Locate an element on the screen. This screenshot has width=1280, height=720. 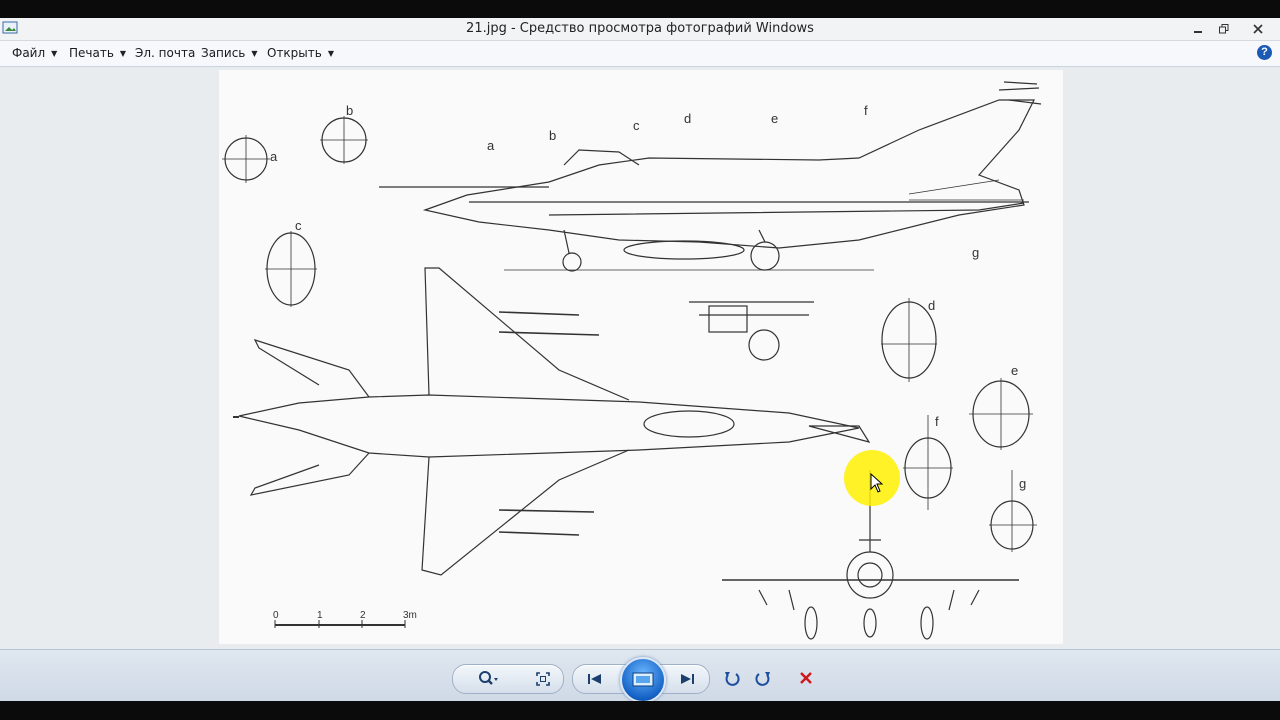
section-label-c: c is located at coordinates (298, 225).